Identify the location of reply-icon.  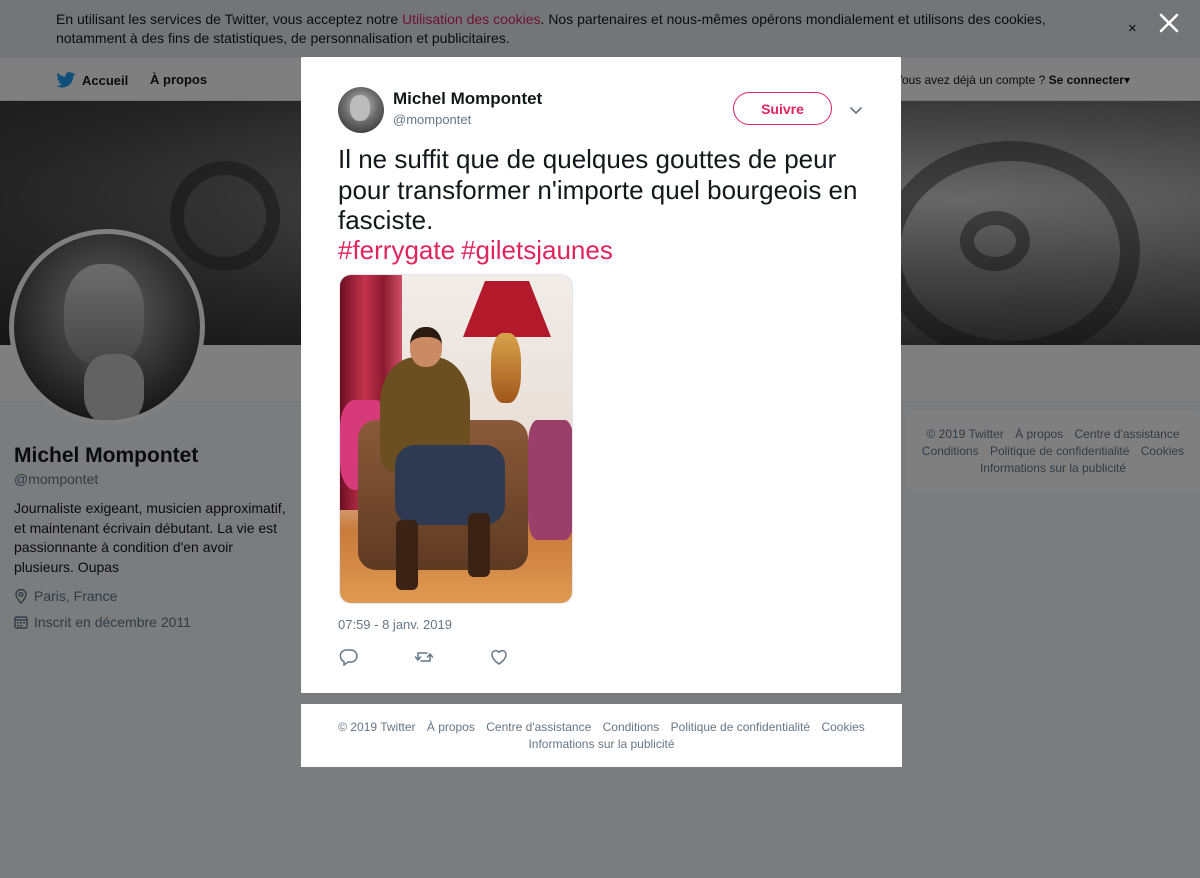
(349, 657).